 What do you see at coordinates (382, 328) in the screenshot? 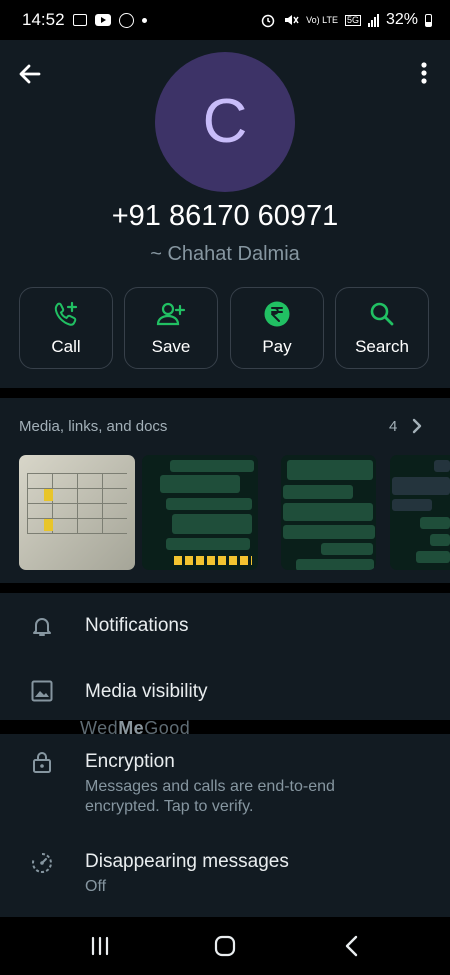
I see `search-button: Search` at bounding box center [382, 328].